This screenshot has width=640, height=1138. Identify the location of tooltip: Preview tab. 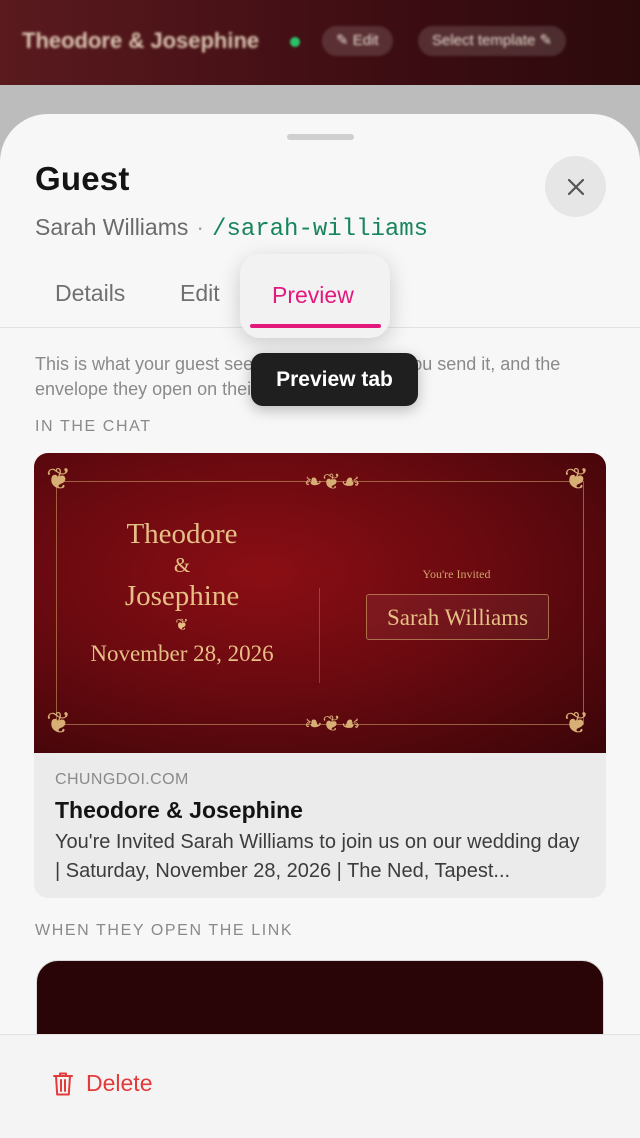
(334, 379).